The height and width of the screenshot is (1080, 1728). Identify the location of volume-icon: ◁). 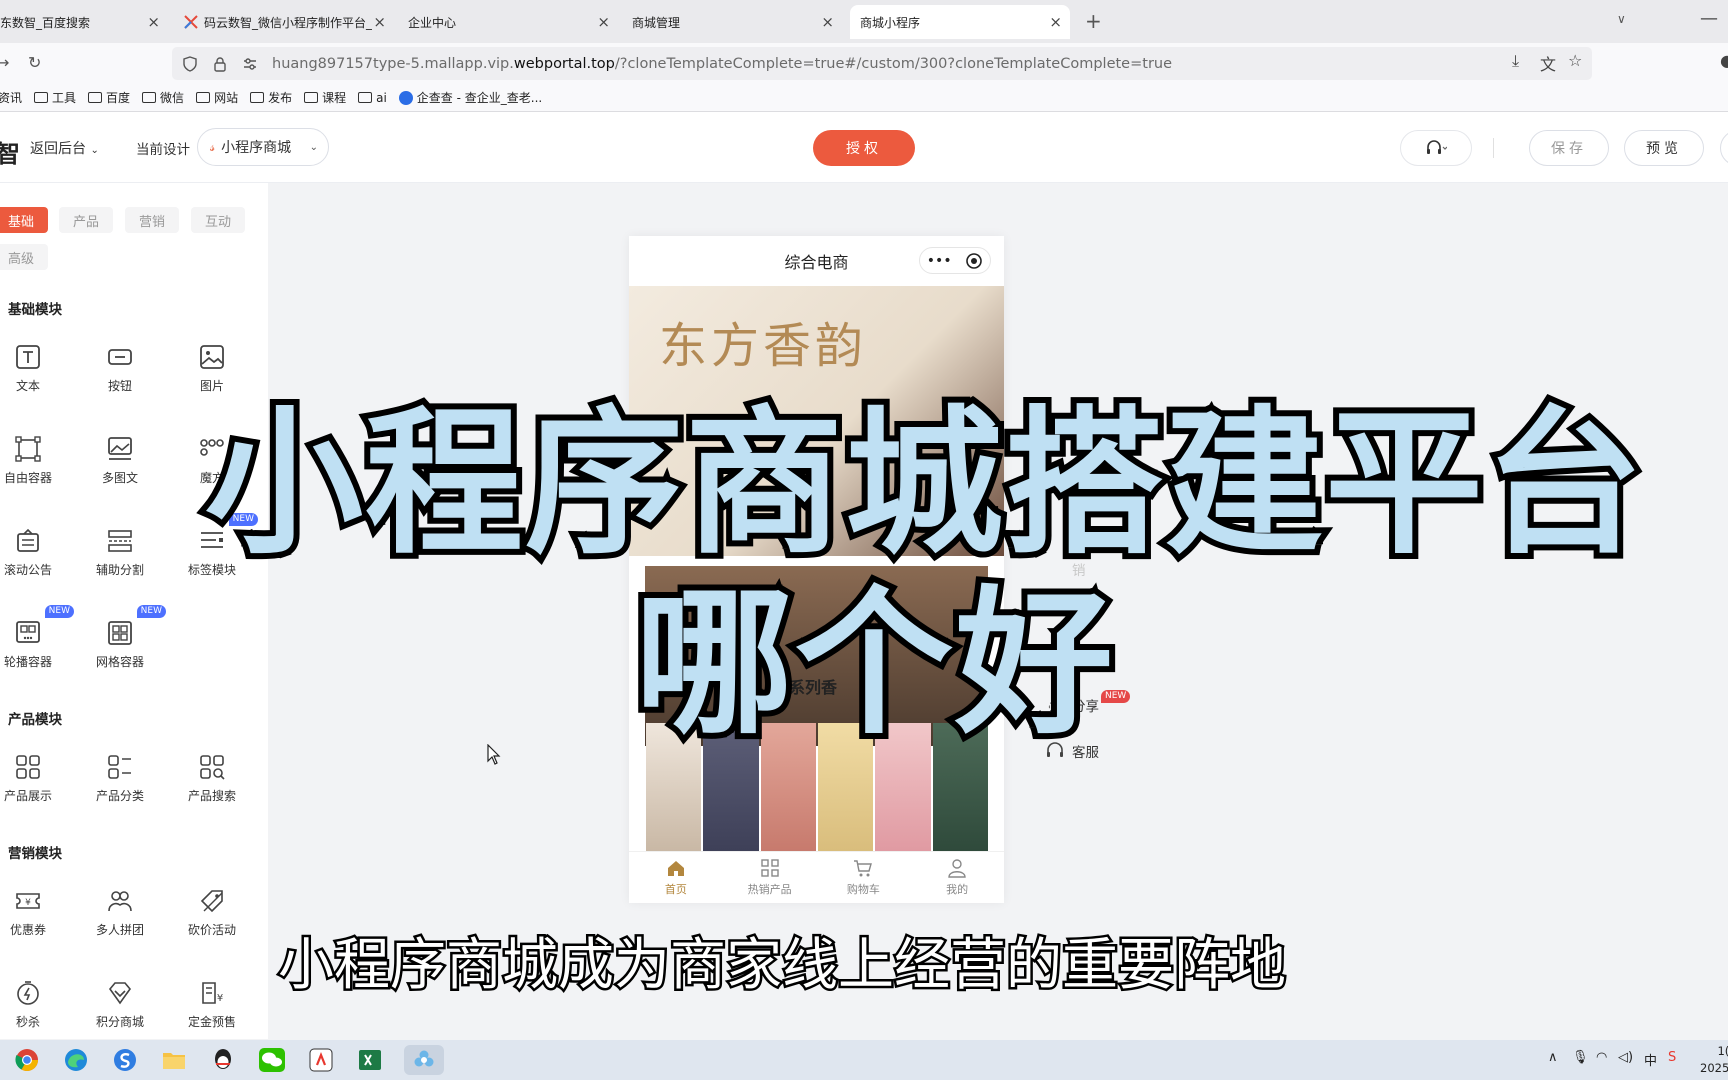
(1625, 1057).